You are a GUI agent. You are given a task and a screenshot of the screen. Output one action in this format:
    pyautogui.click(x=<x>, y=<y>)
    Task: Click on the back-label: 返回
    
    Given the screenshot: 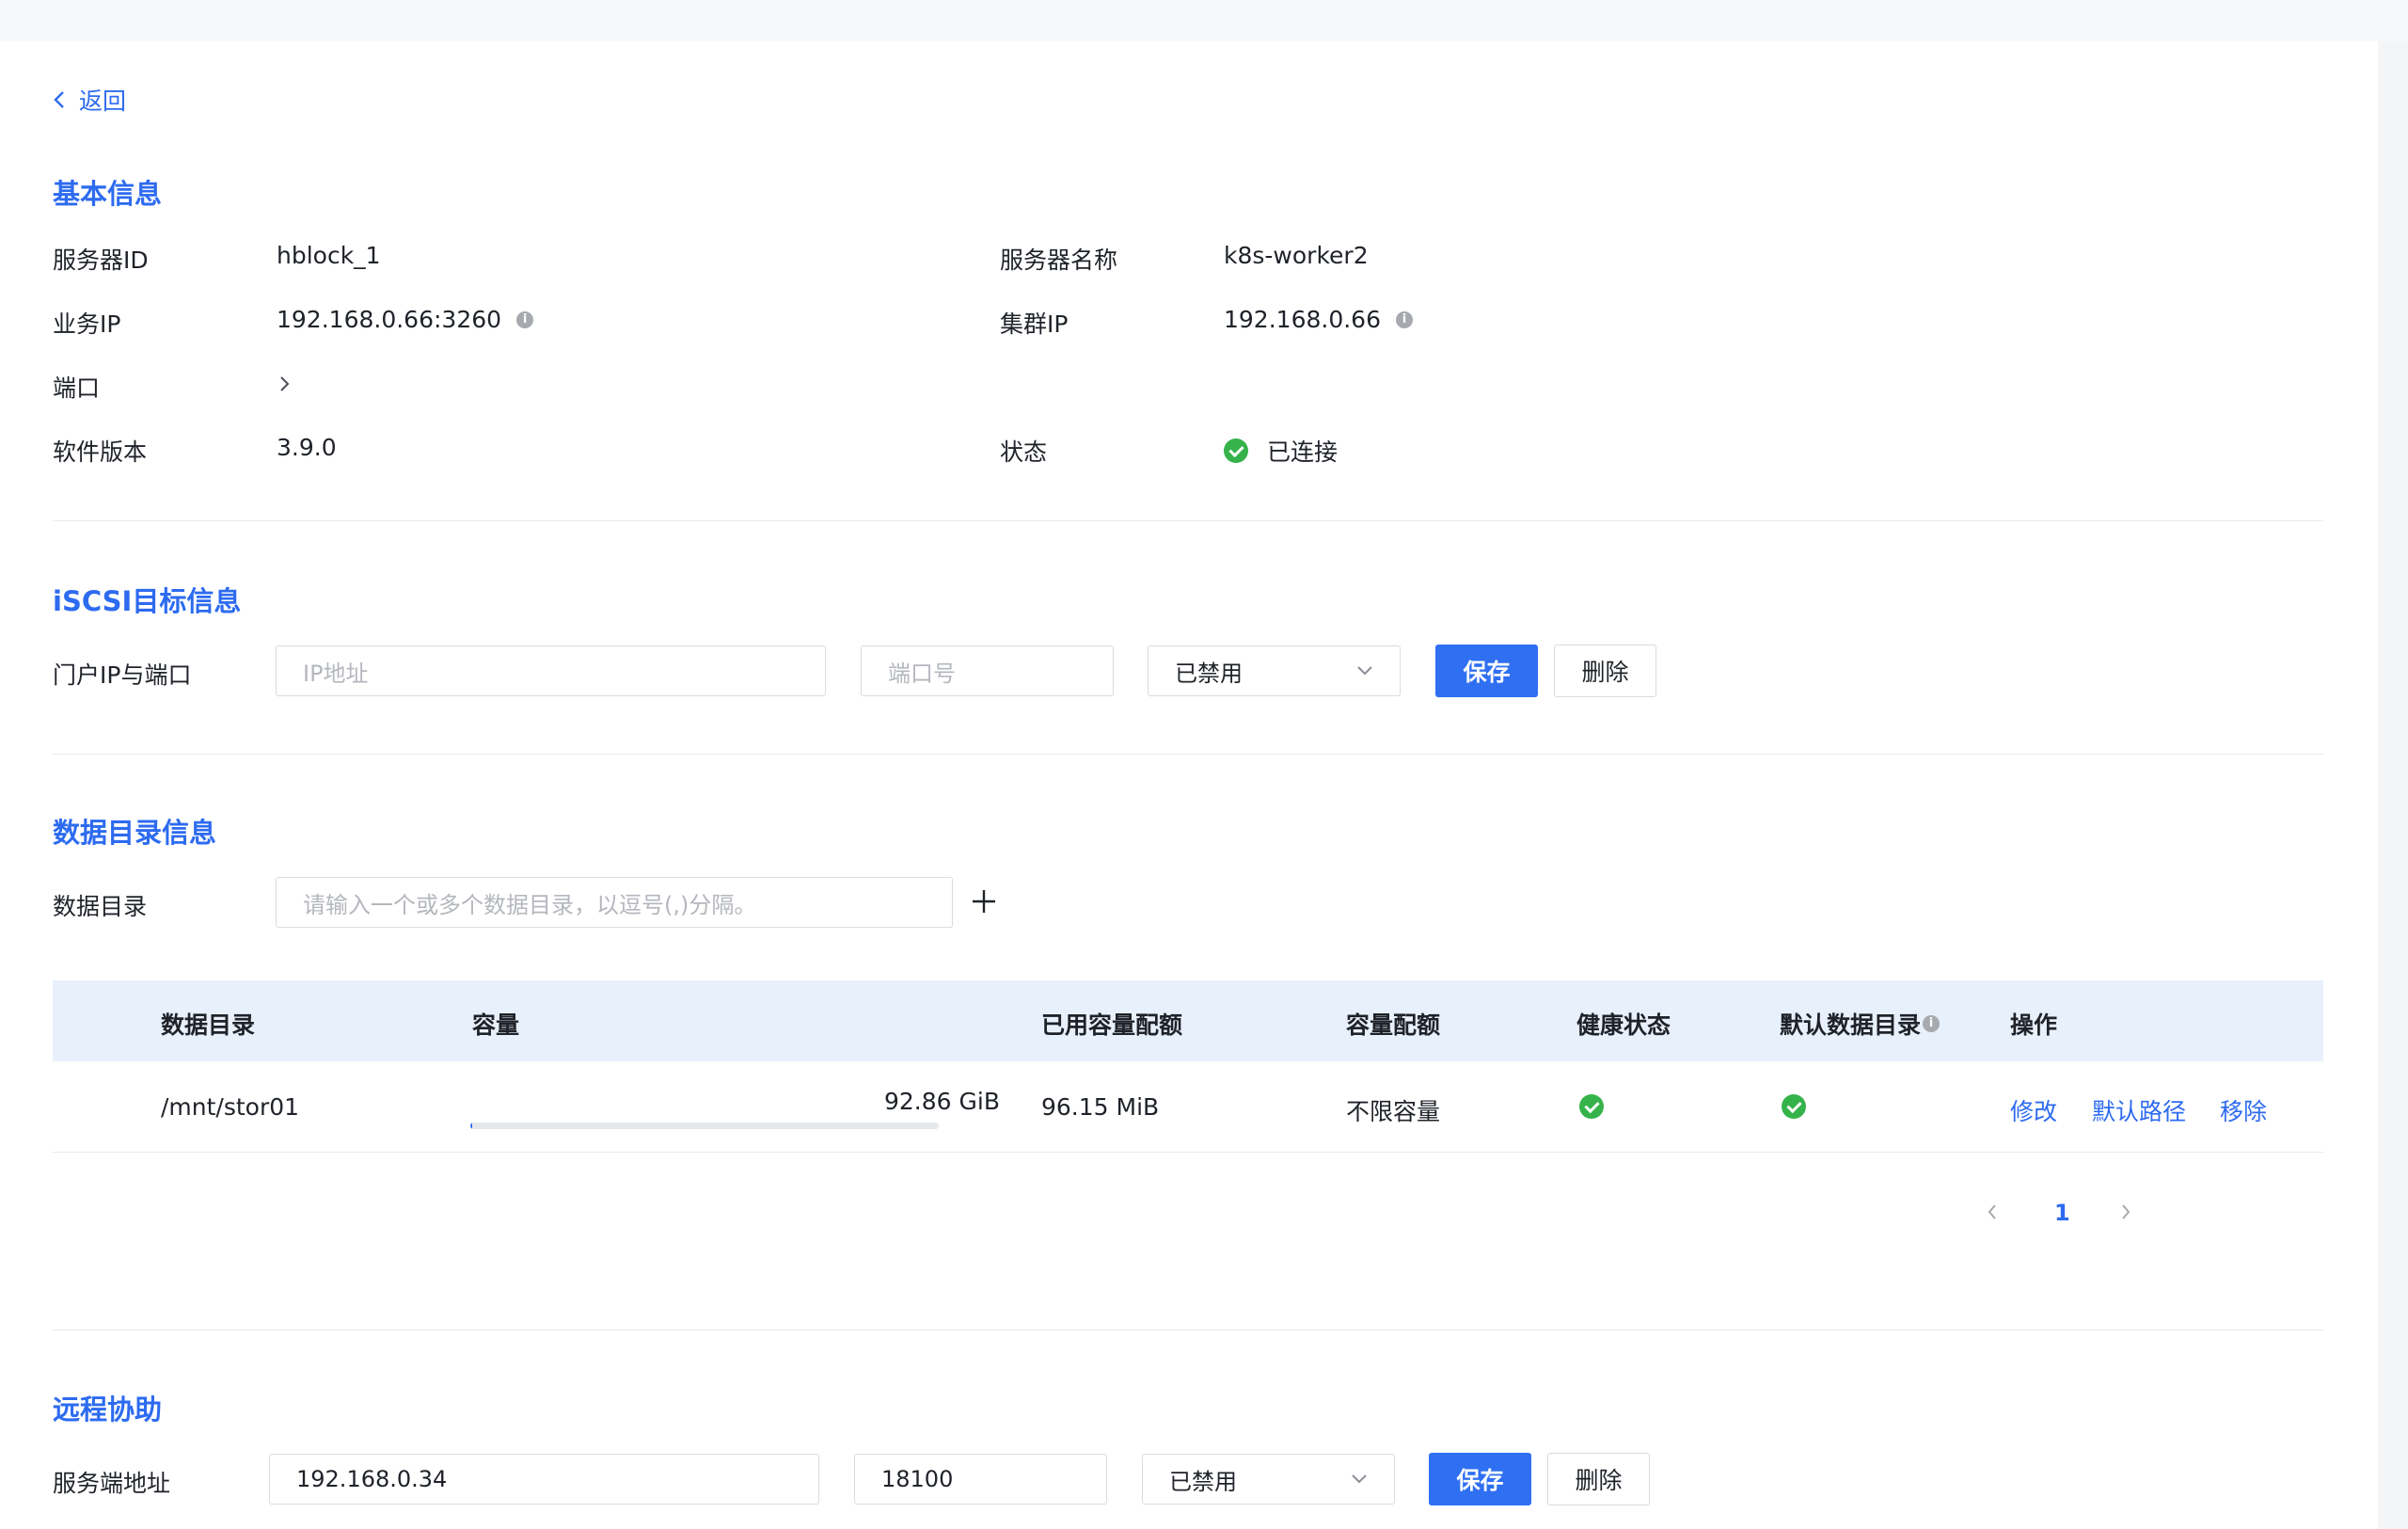 What is the action you would take?
    pyautogui.click(x=103, y=101)
    